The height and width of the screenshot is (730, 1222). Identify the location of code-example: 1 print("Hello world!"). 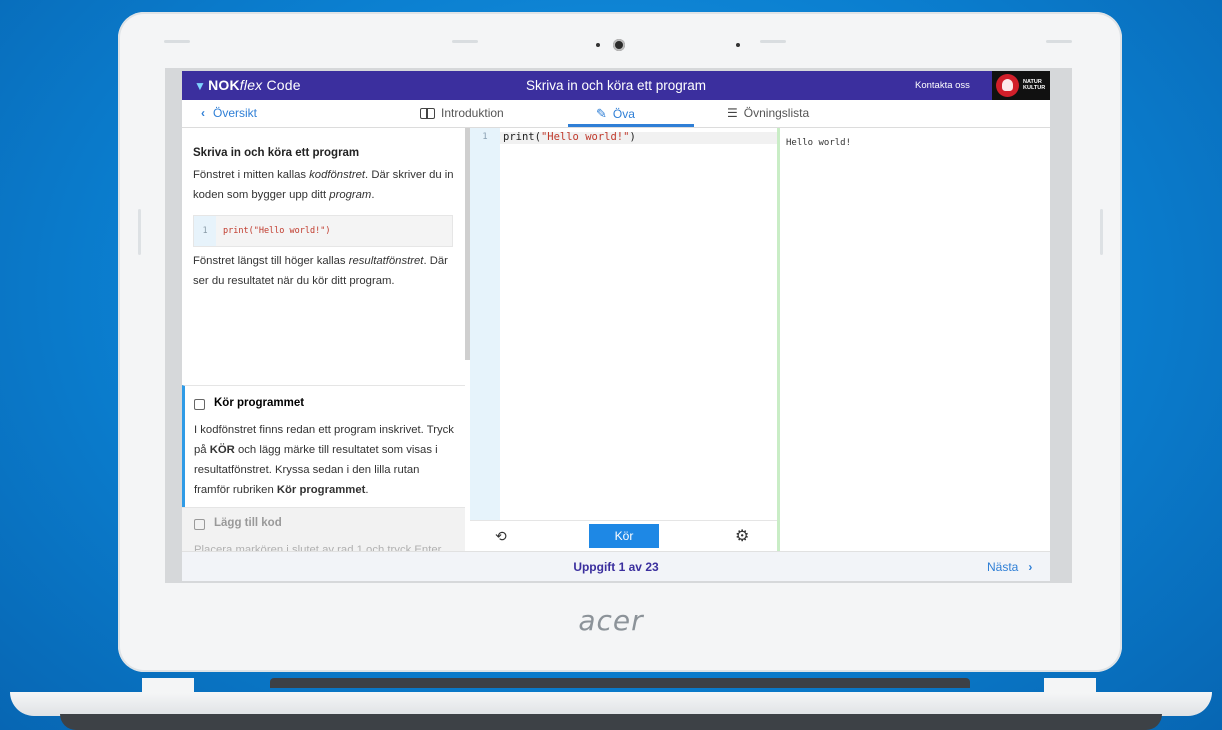
(323, 231).